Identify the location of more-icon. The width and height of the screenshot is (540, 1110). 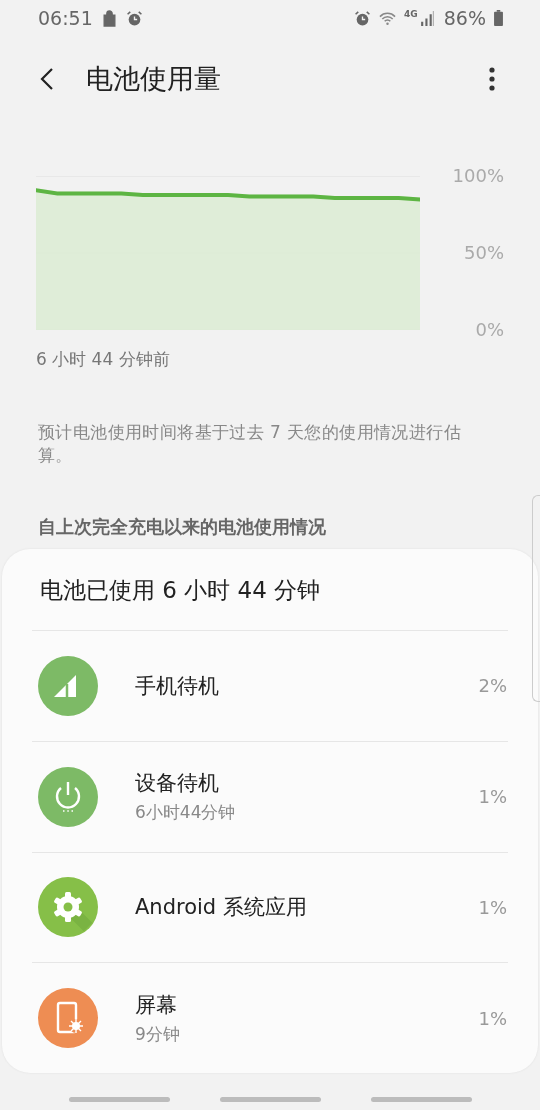
(492, 79).